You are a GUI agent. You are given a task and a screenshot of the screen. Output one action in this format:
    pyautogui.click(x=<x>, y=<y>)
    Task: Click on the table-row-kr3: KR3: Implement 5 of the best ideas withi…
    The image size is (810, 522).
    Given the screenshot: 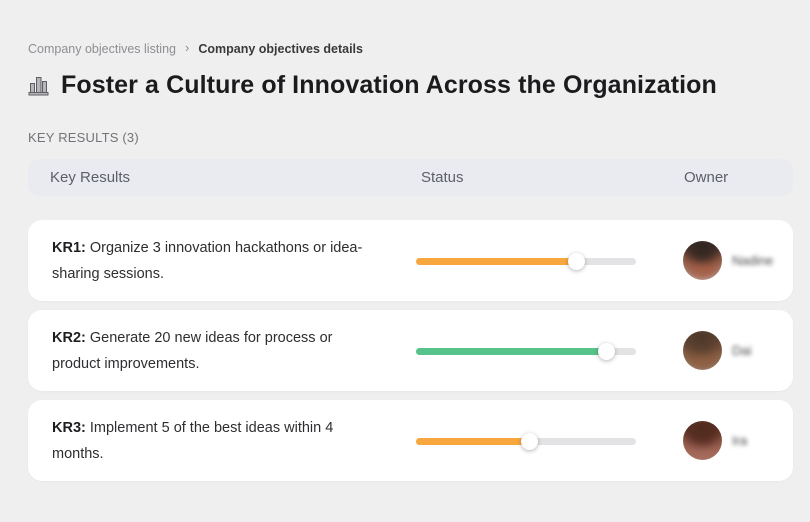 What is the action you would take?
    pyautogui.click(x=410, y=440)
    